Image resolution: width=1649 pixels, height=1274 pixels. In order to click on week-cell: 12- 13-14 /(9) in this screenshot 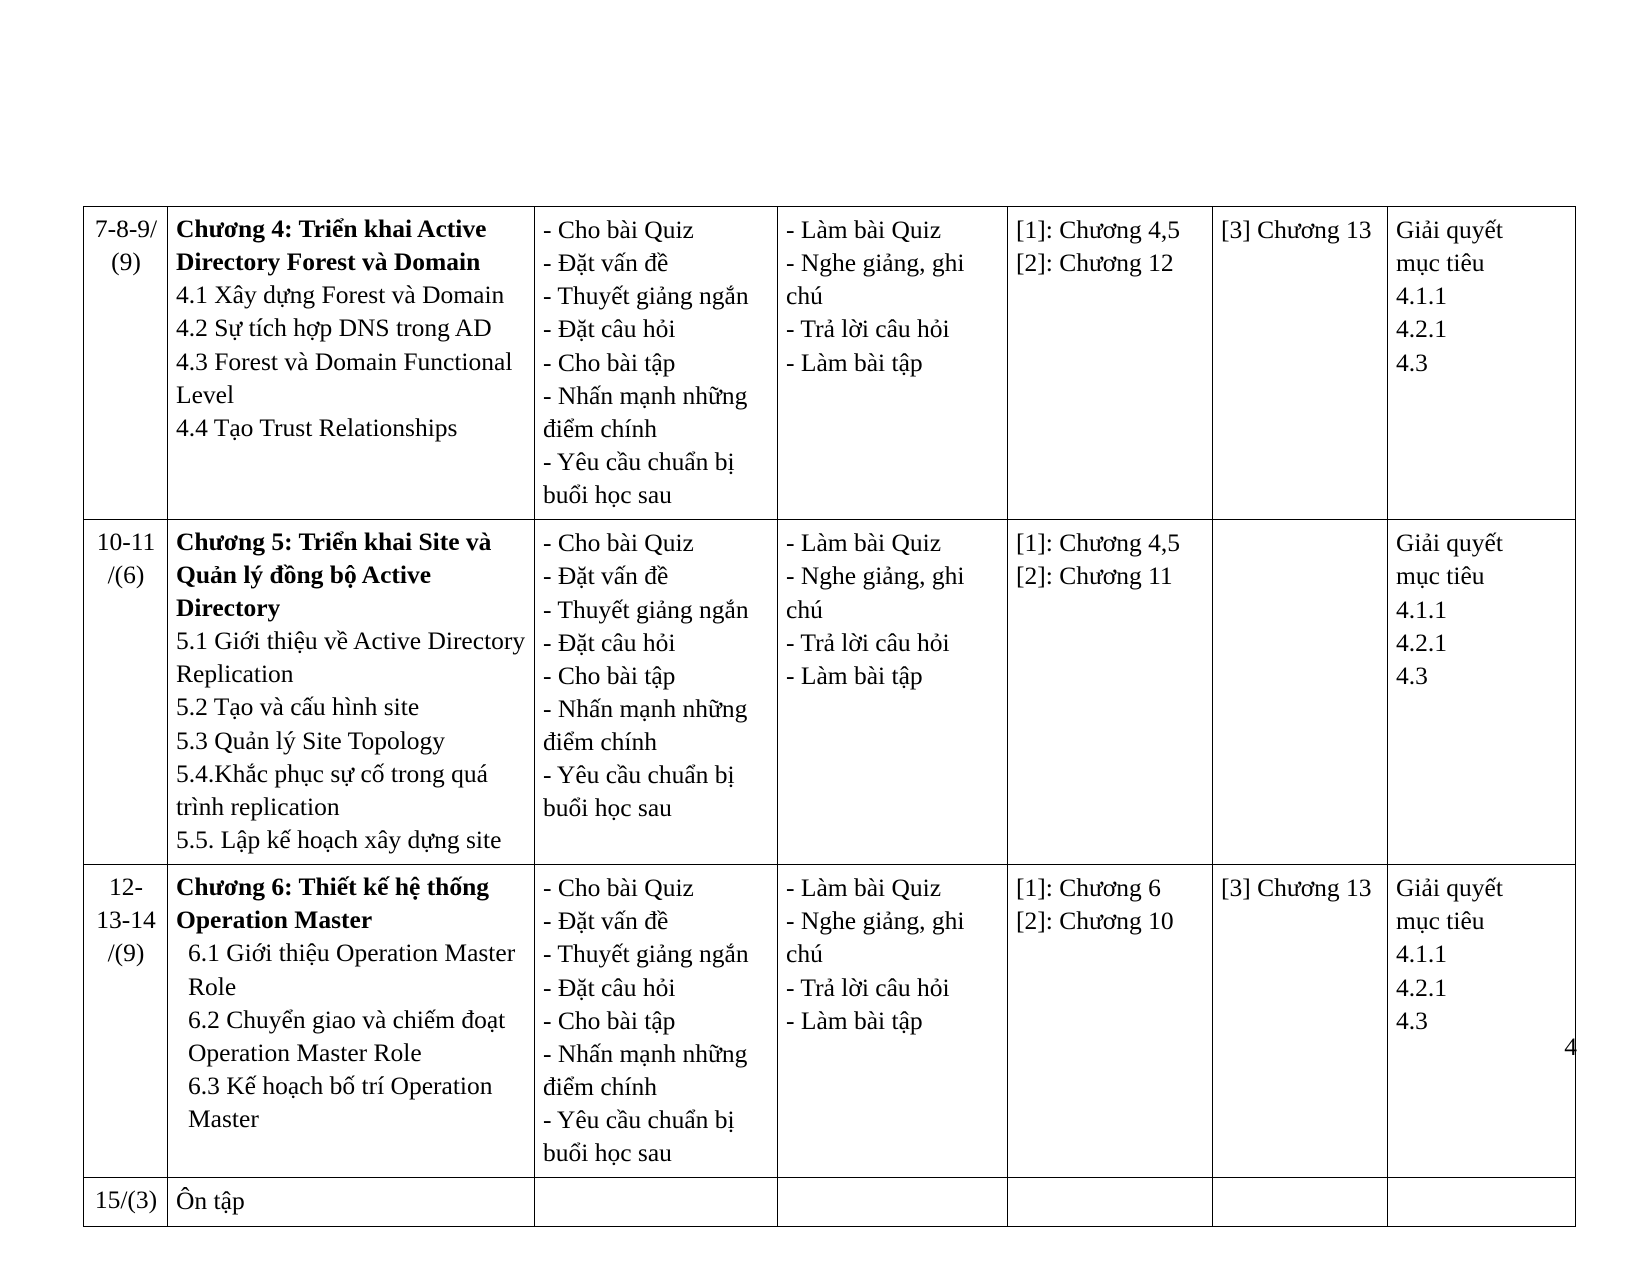, I will do `click(125, 1021)`.